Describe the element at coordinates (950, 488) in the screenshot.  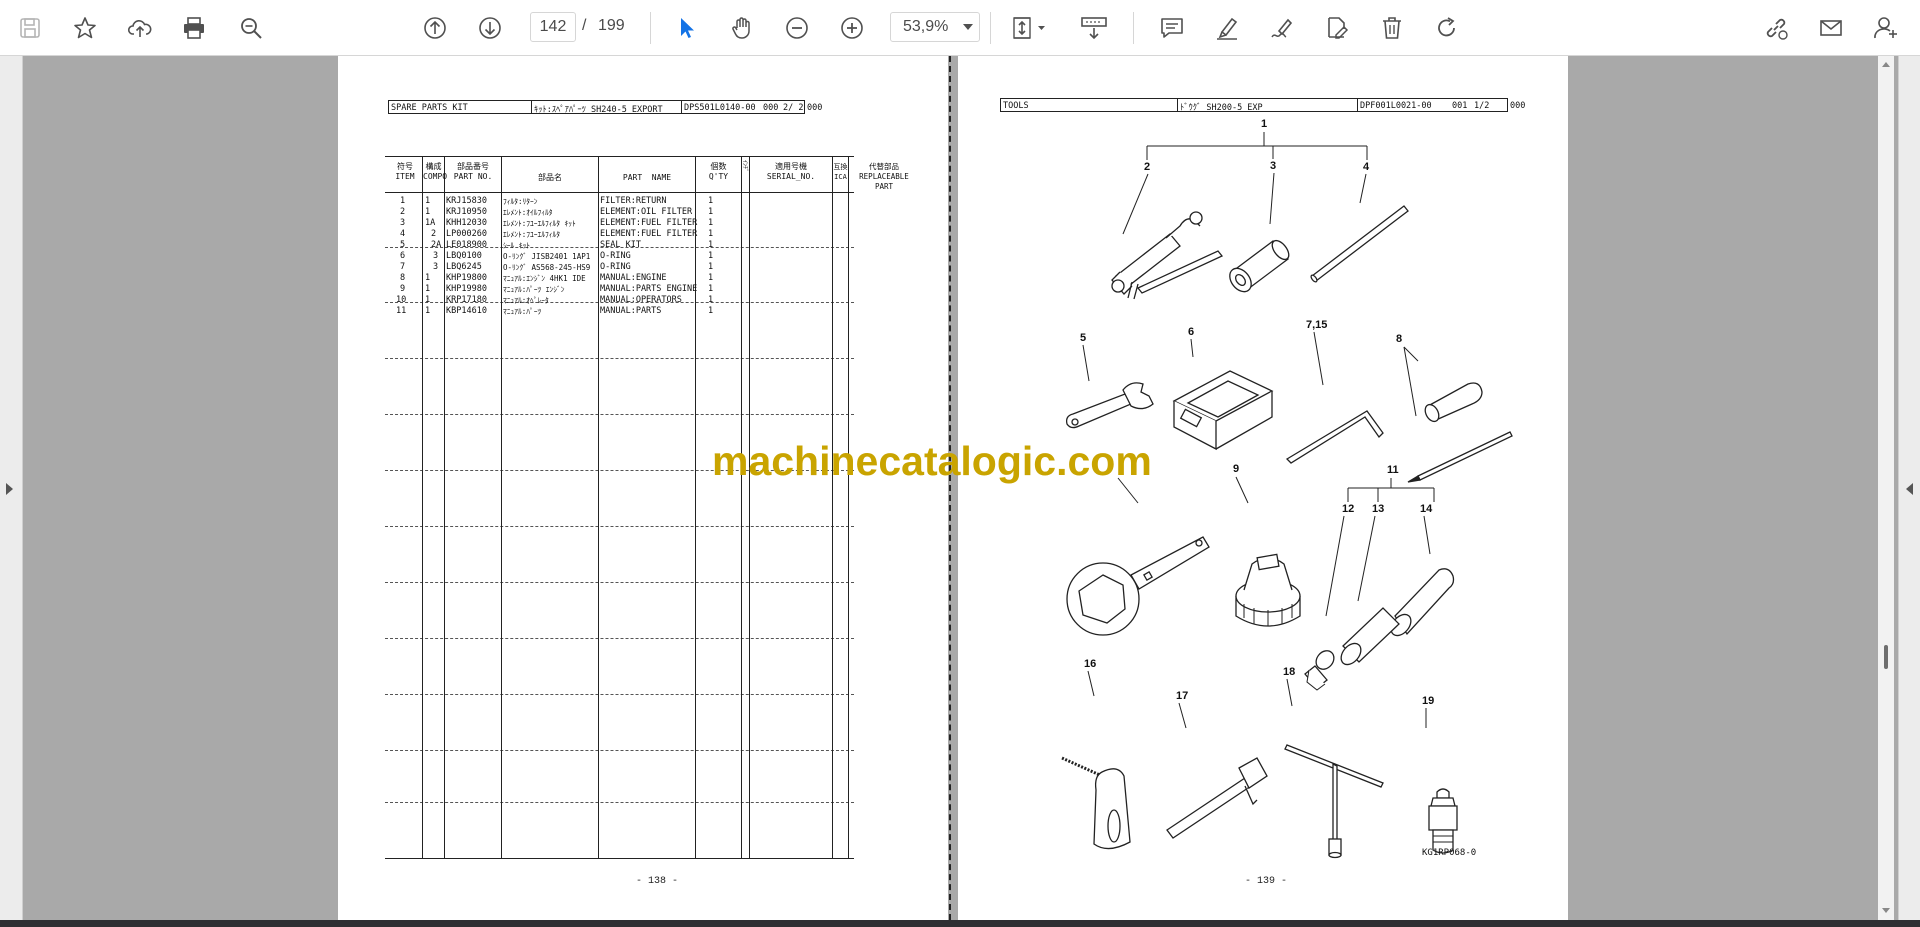
I see `page-spread-divider` at that location.